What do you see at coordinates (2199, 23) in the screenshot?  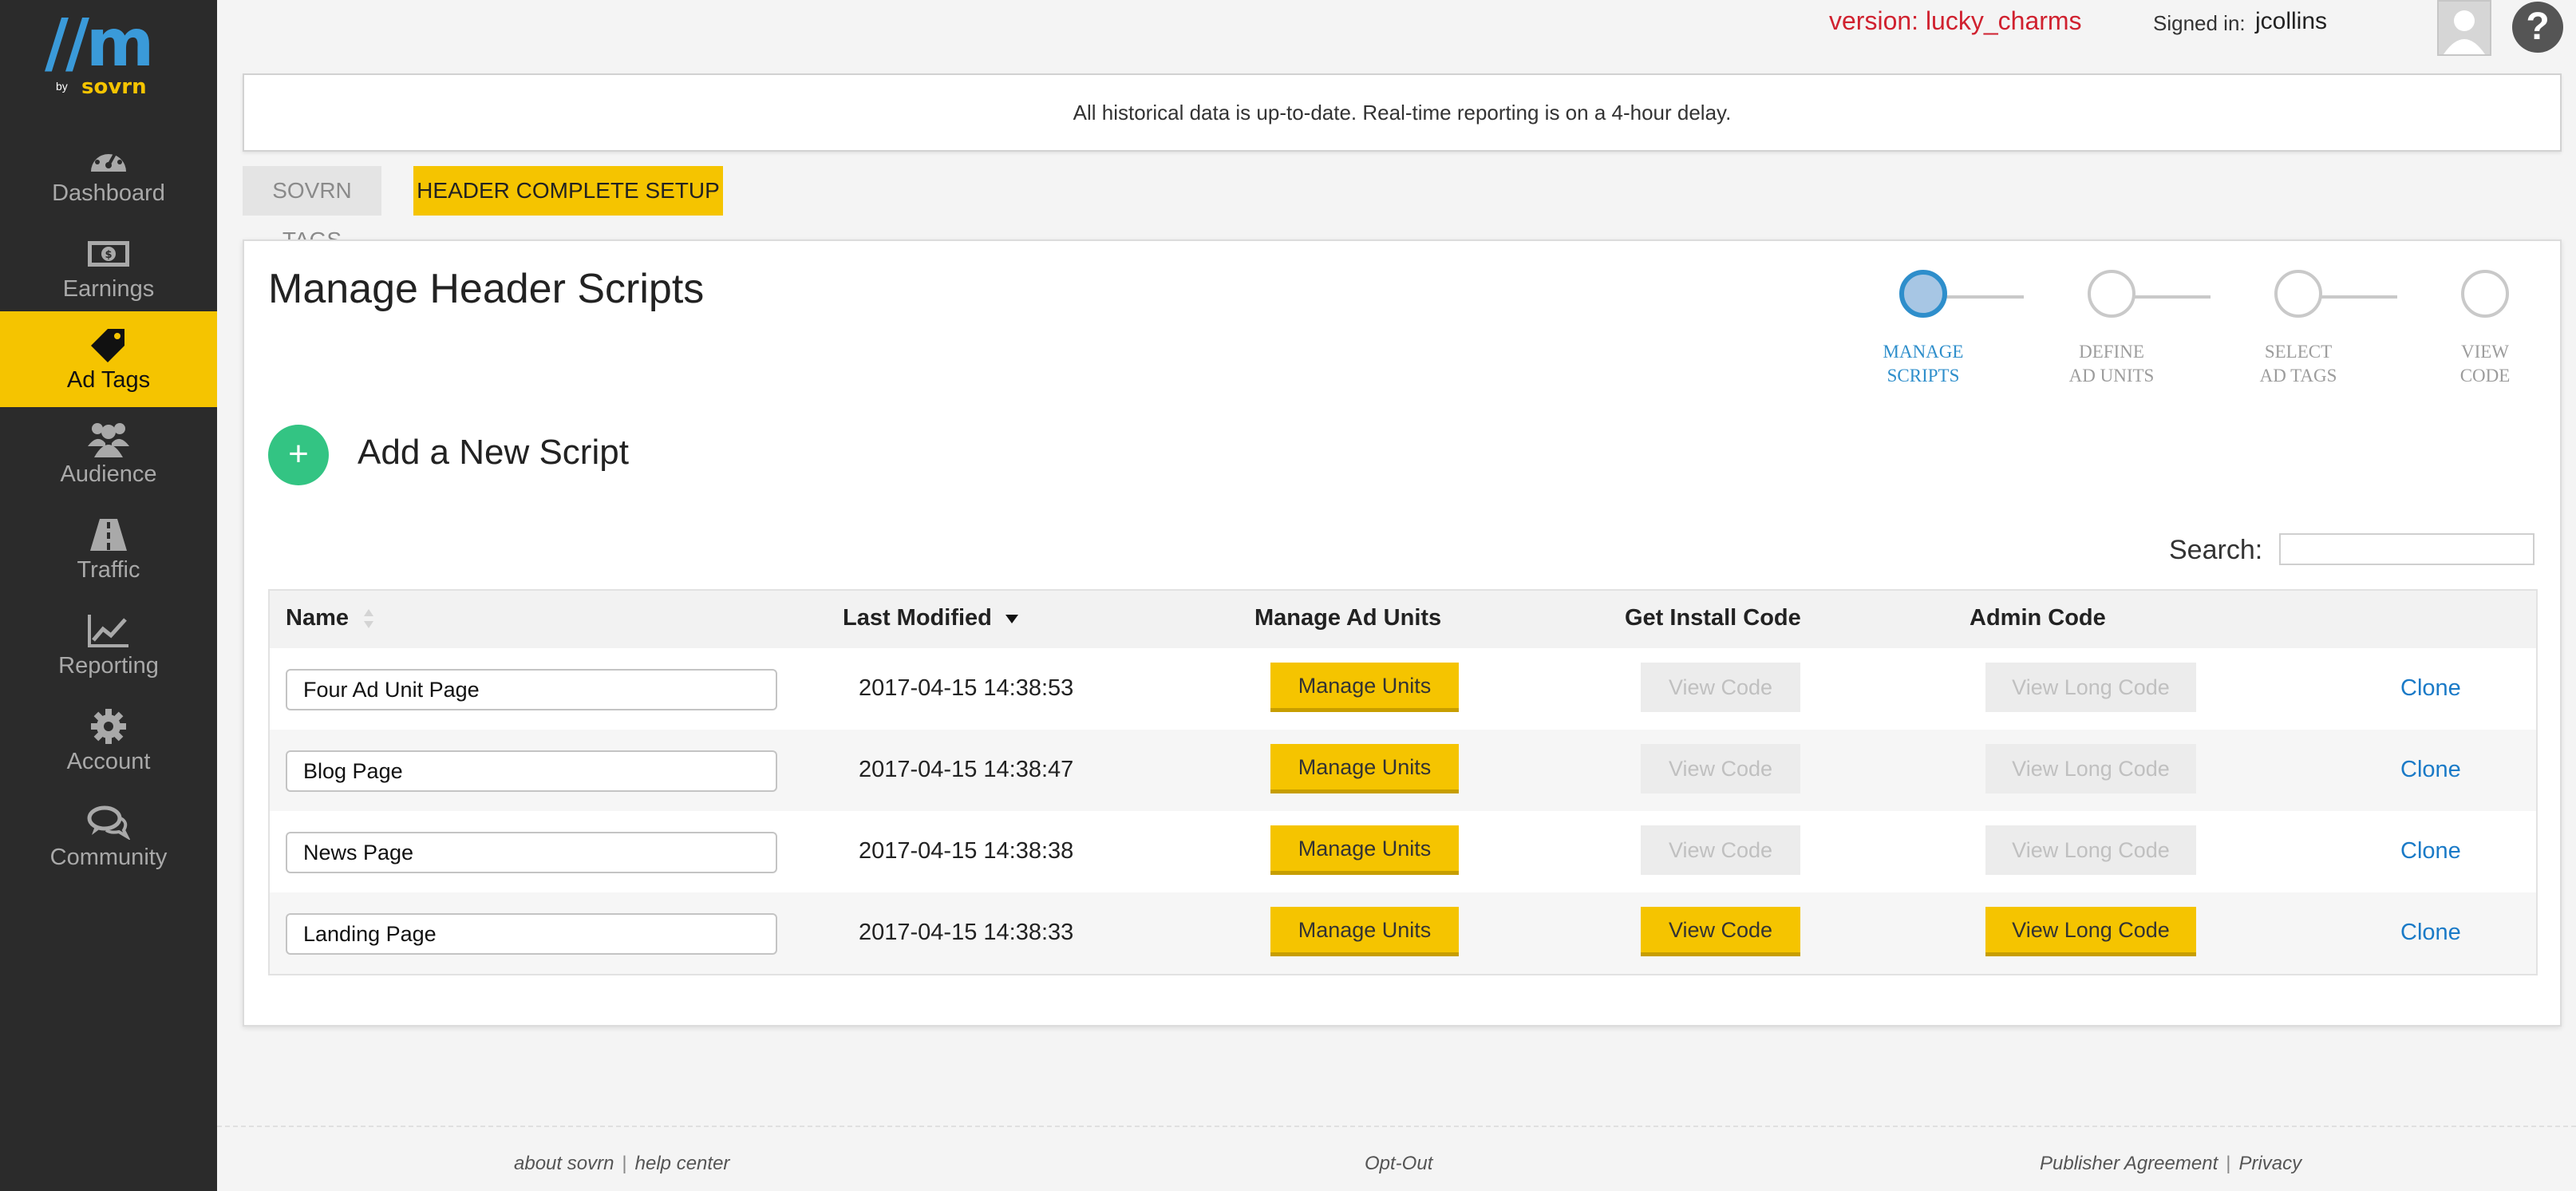 I see `signed-in-label: Signed in:` at bounding box center [2199, 23].